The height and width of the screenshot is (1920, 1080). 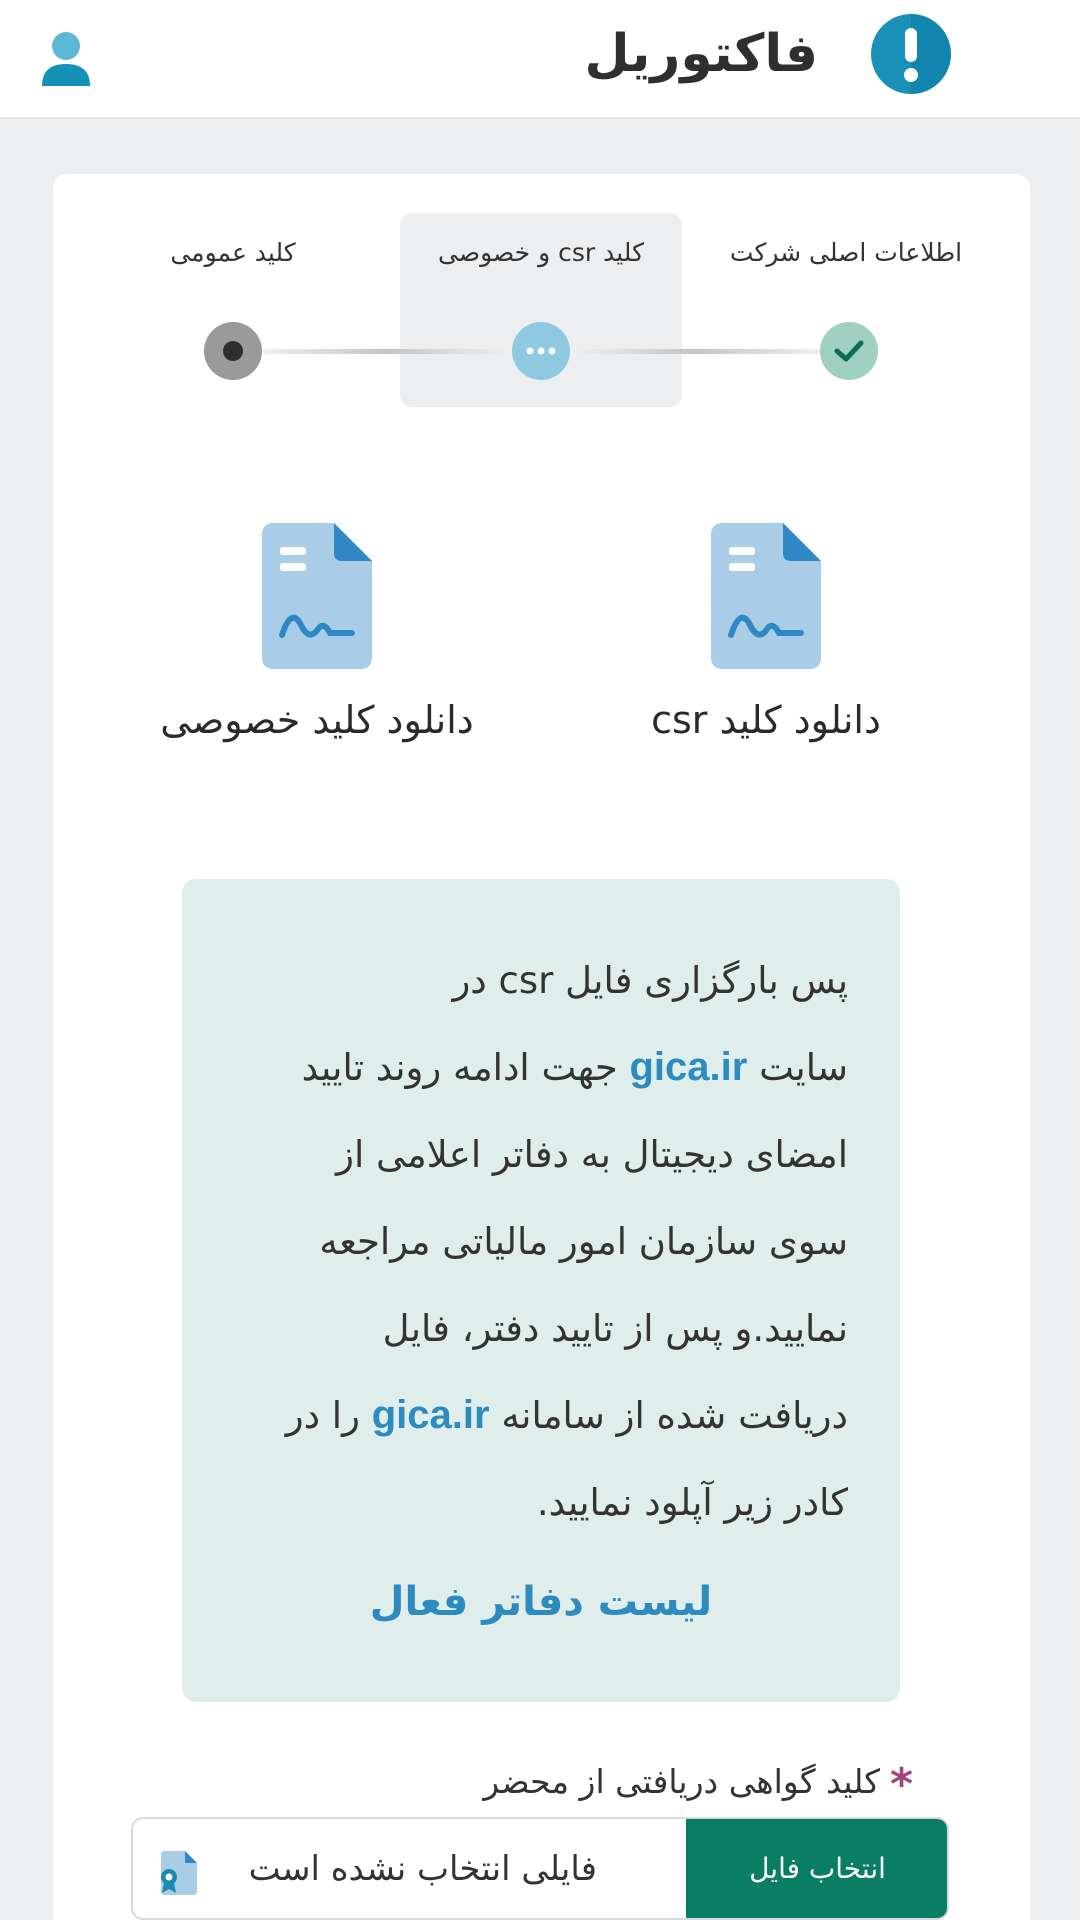 What do you see at coordinates (574, 1067) in the screenshot?
I see `info-line: سایت gica.ir جهت ادامه روند تایید` at bounding box center [574, 1067].